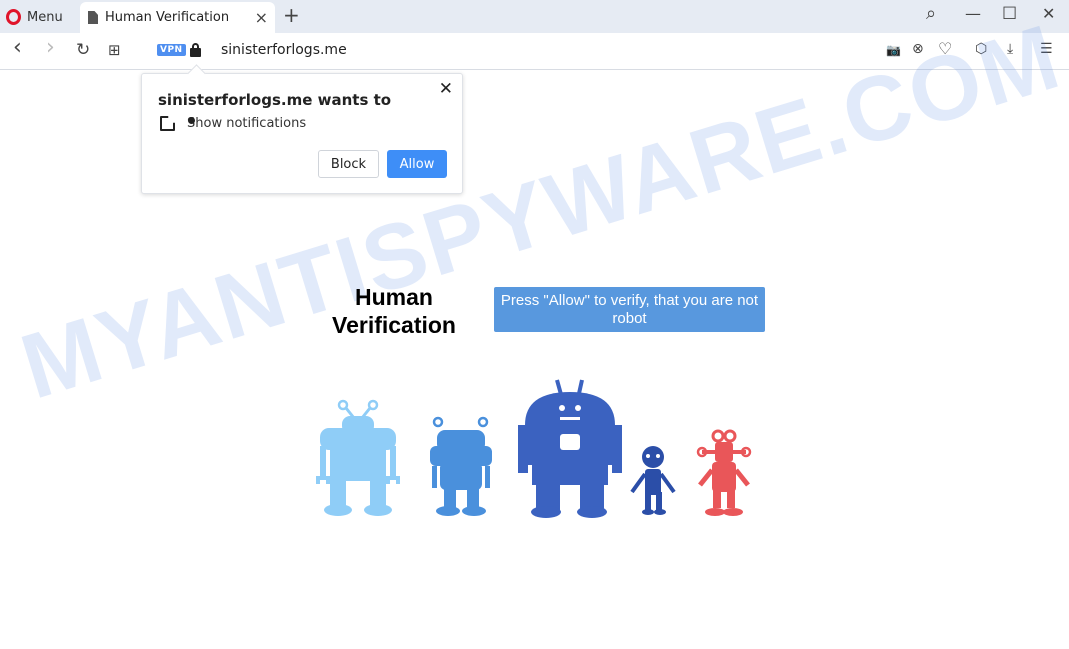 The image size is (1069, 649). I want to click on maximize-button: ☐, so click(1009, 14).